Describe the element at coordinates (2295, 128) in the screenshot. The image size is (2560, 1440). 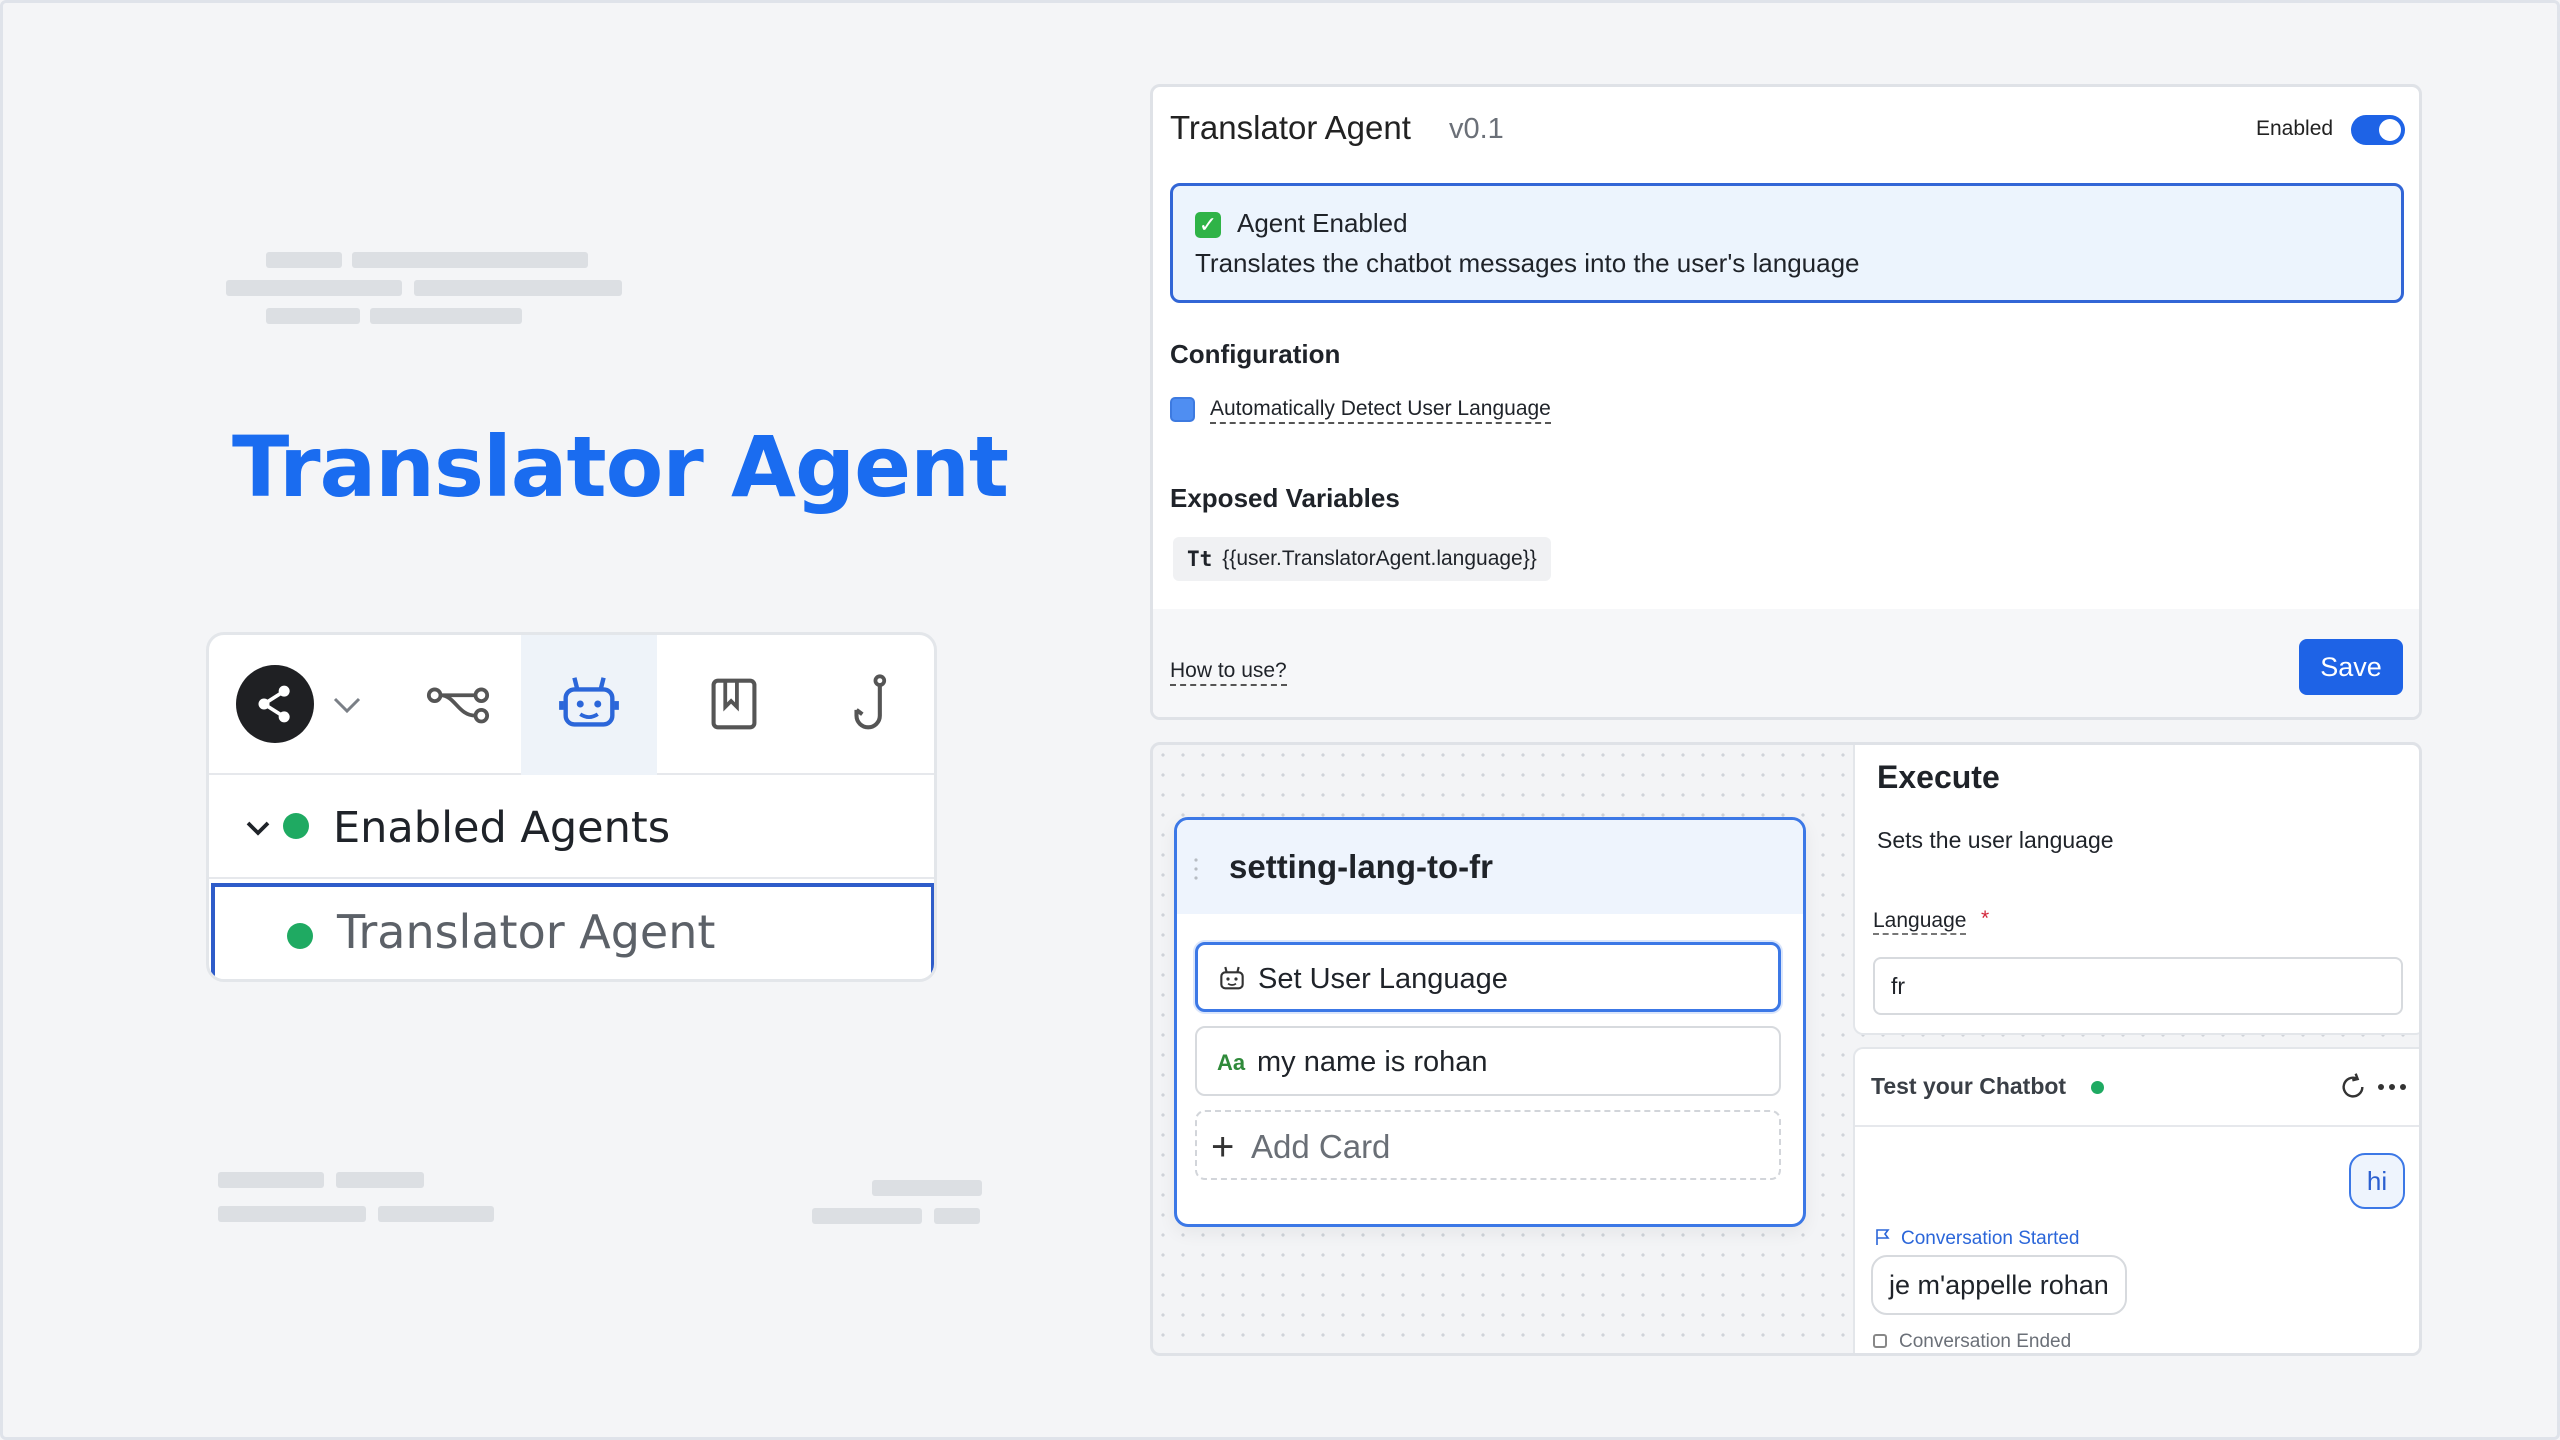
I see `enabled-label: Enabled` at that location.